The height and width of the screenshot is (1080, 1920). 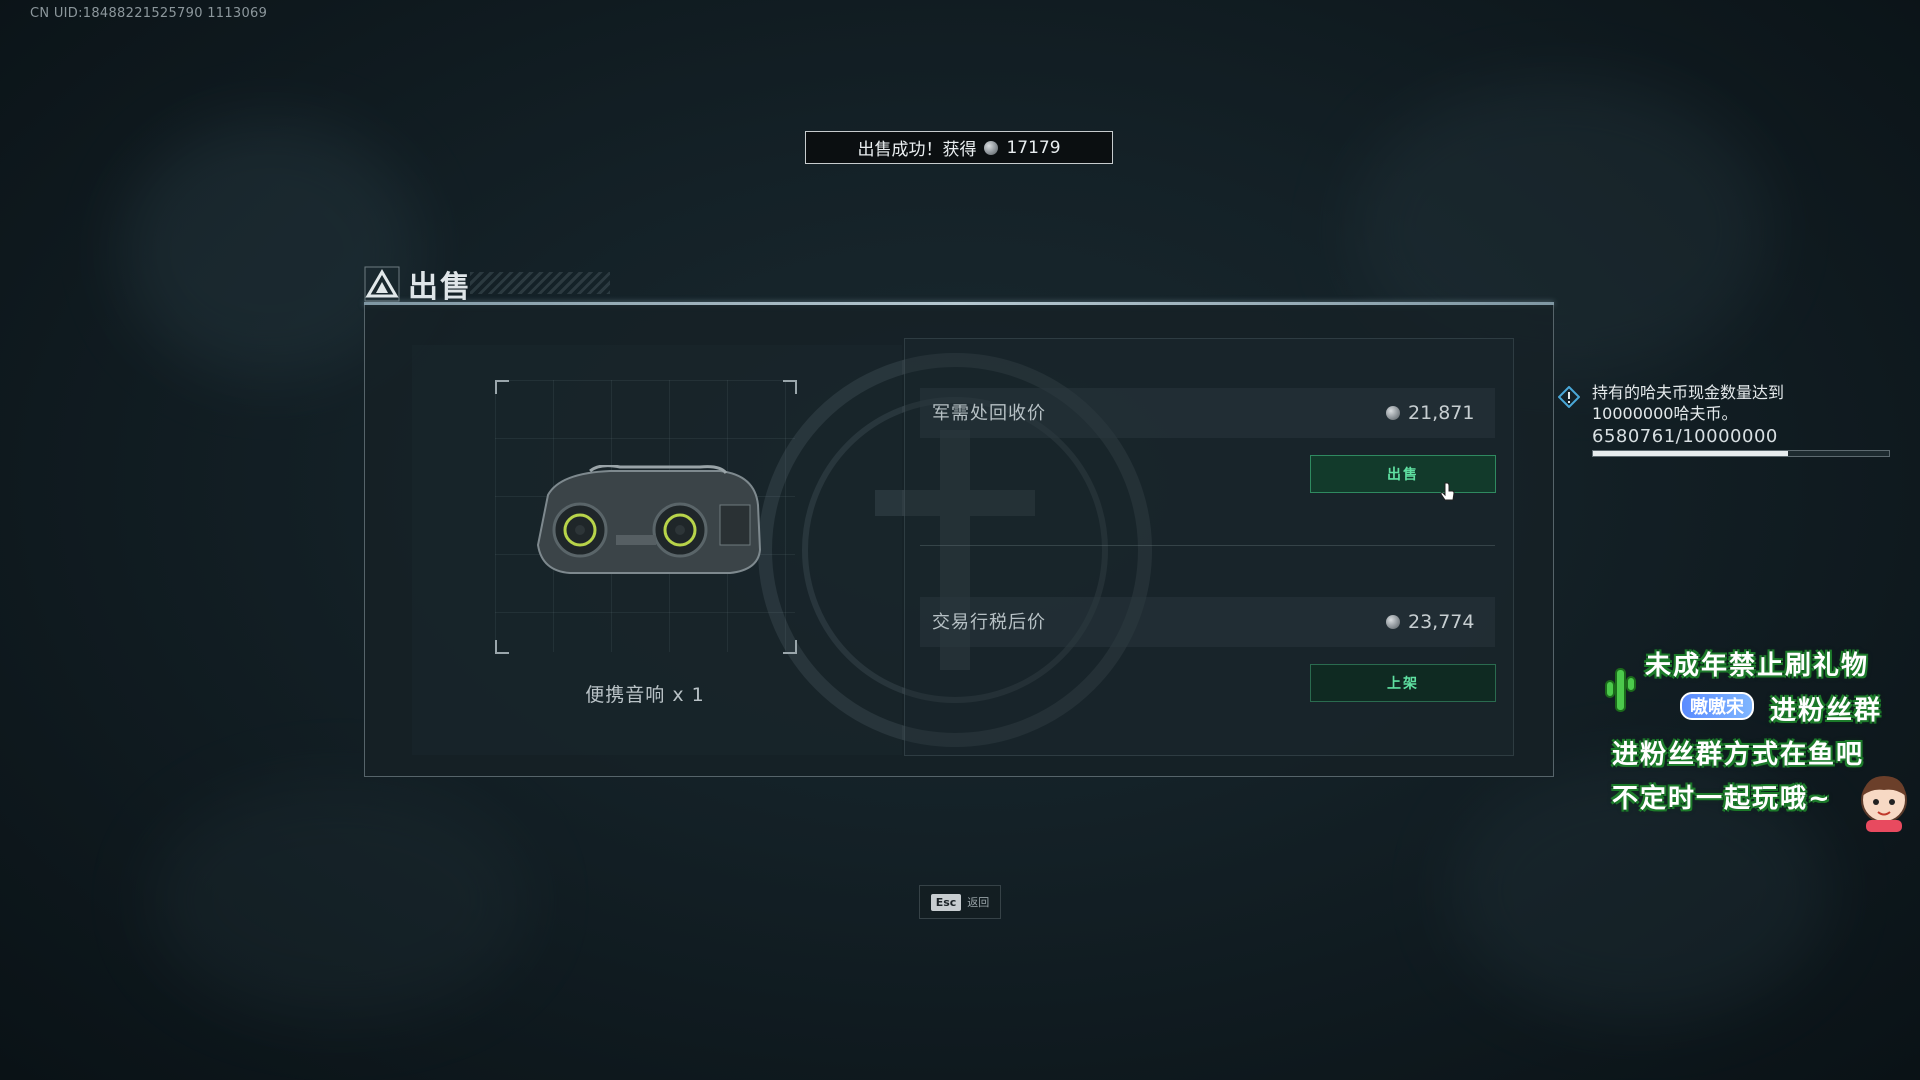 I want to click on item-name-label: 便携音响 x 1, so click(x=645, y=695).